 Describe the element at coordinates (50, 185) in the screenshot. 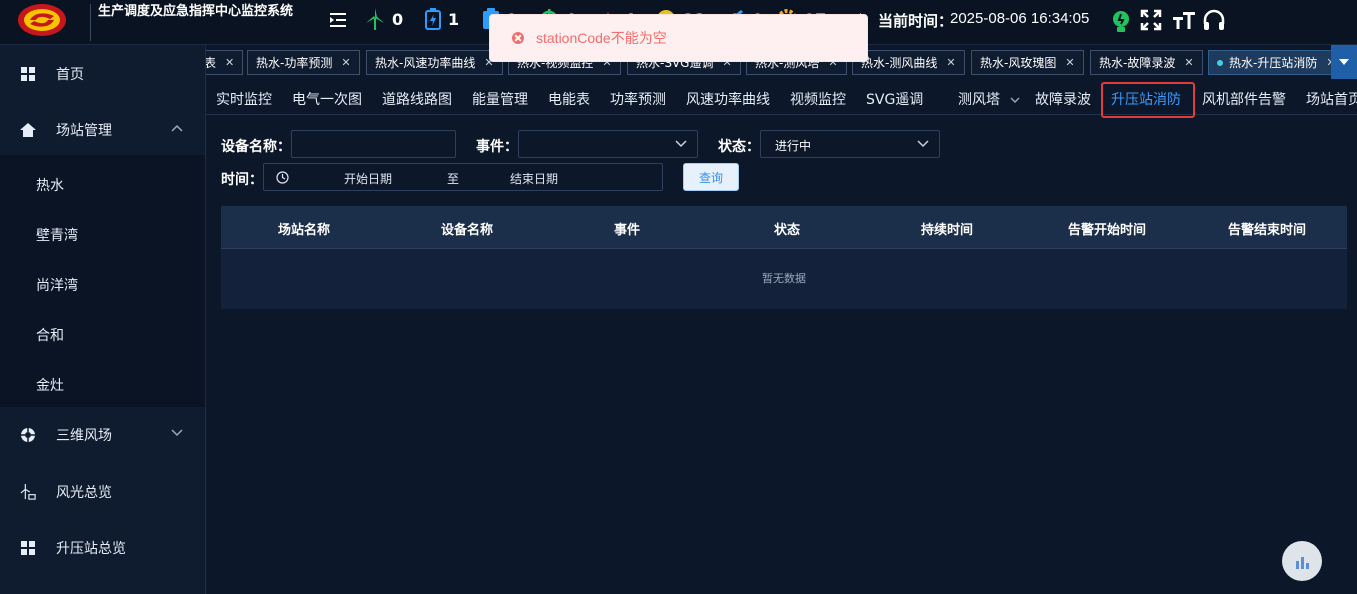

I see `sidebar-sub-item: 热水` at that location.